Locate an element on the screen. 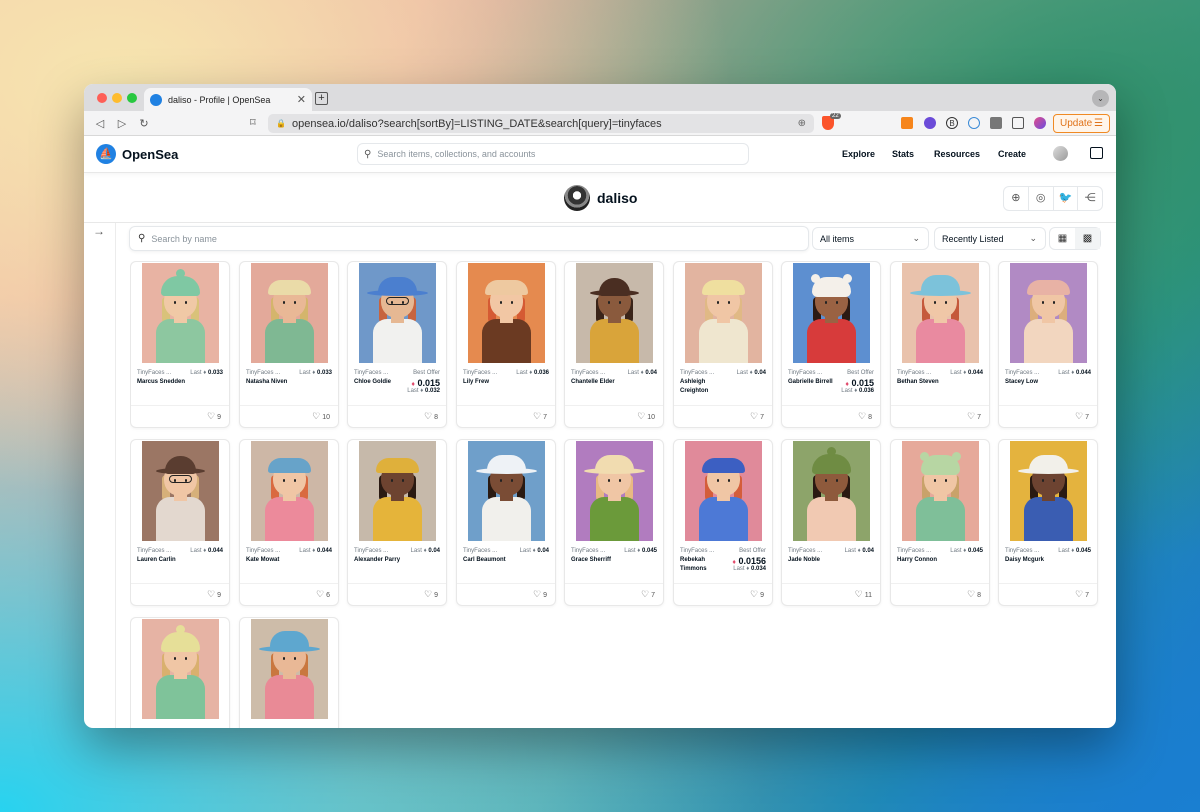  wallet-icon is located at coordinates (1096, 153).